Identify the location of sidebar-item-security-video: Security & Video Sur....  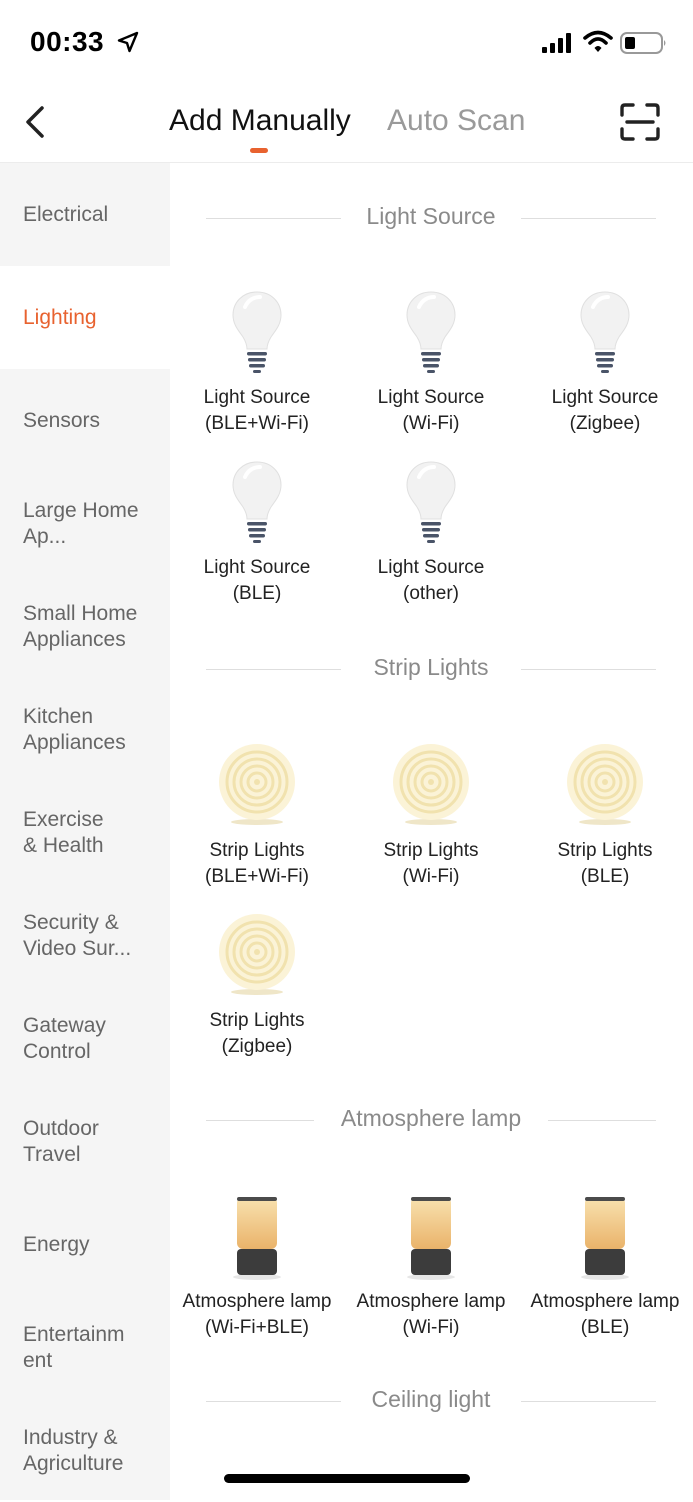
(85, 935).